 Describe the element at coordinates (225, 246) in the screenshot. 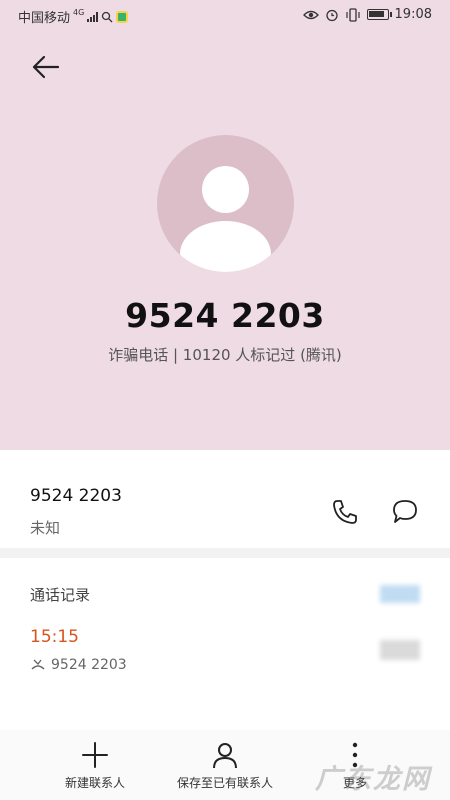

I see `avatar-body` at that location.